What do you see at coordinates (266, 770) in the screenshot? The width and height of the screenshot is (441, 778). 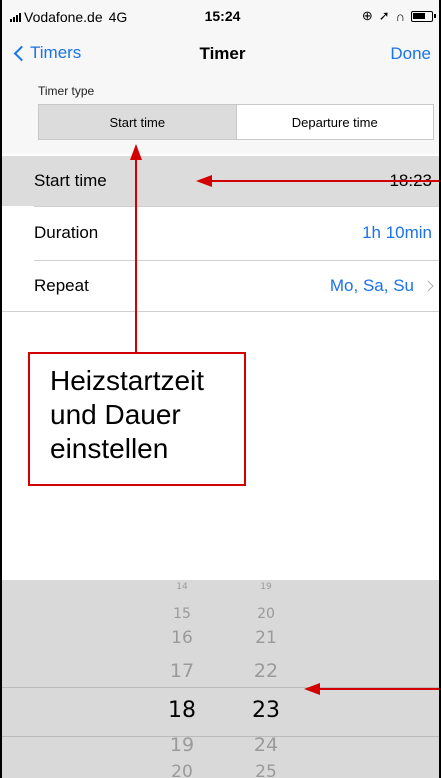 I see `picker-item: 25` at bounding box center [266, 770].